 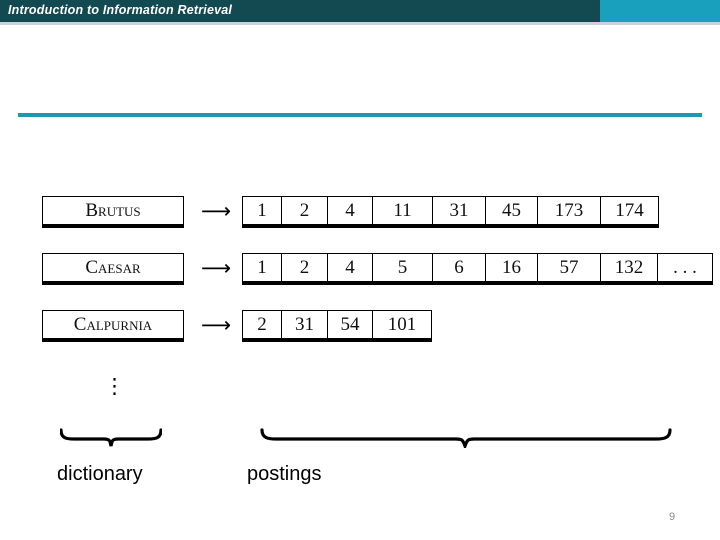 What do you see at coordinates (120, 10) in the screenshot?
I see `header-title: Introduction to Information Retrieval` at bounding box center [120, 10].